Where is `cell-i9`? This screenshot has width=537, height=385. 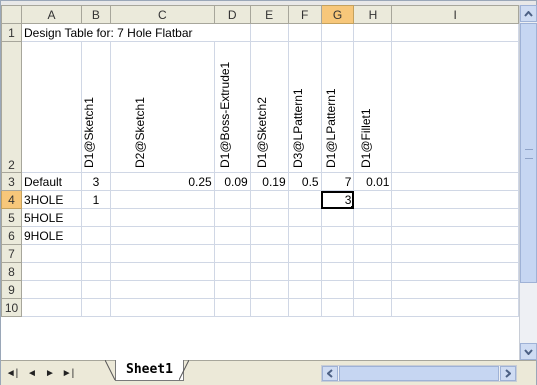 cell-i9 is located at coordinates (455, 289).